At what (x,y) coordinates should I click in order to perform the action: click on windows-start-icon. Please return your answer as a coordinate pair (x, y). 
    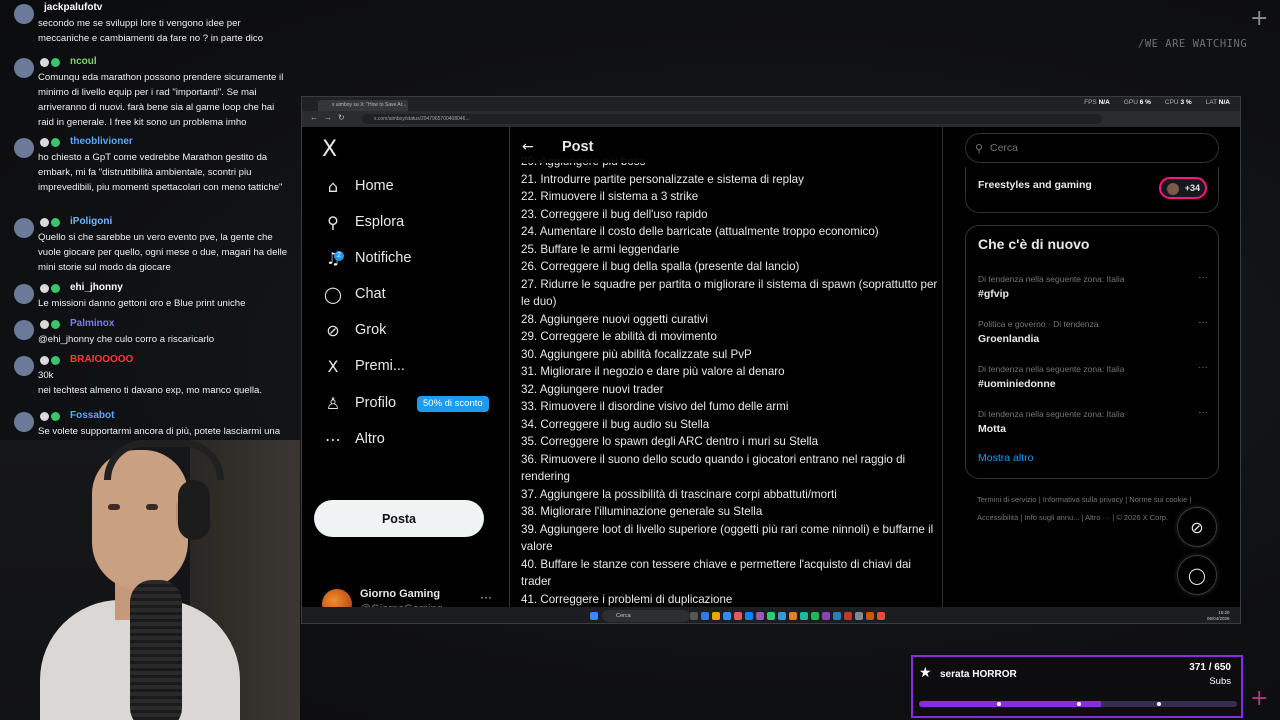
    Looking at the image, I should click on (594, 616).